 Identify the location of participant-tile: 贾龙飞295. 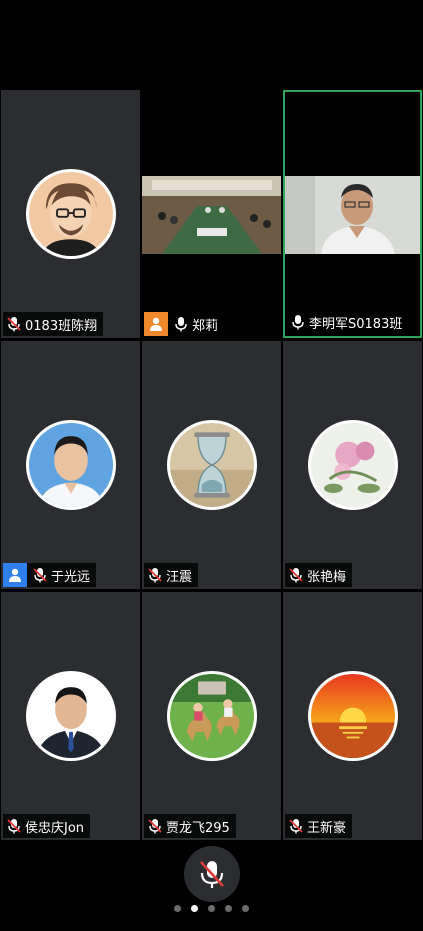
(211, 716).